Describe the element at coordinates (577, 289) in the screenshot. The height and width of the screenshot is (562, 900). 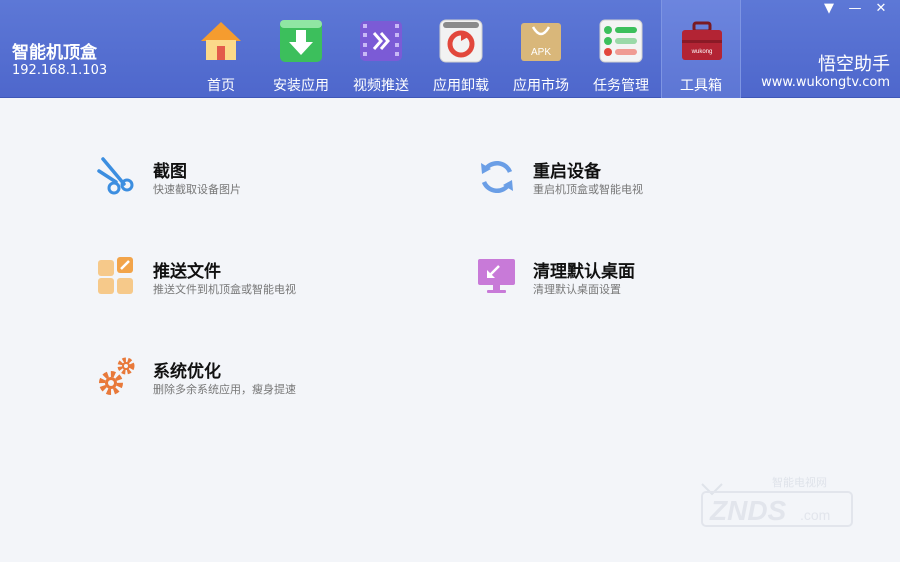
I see `tool-description: 清理默认桌面设置` at that location.